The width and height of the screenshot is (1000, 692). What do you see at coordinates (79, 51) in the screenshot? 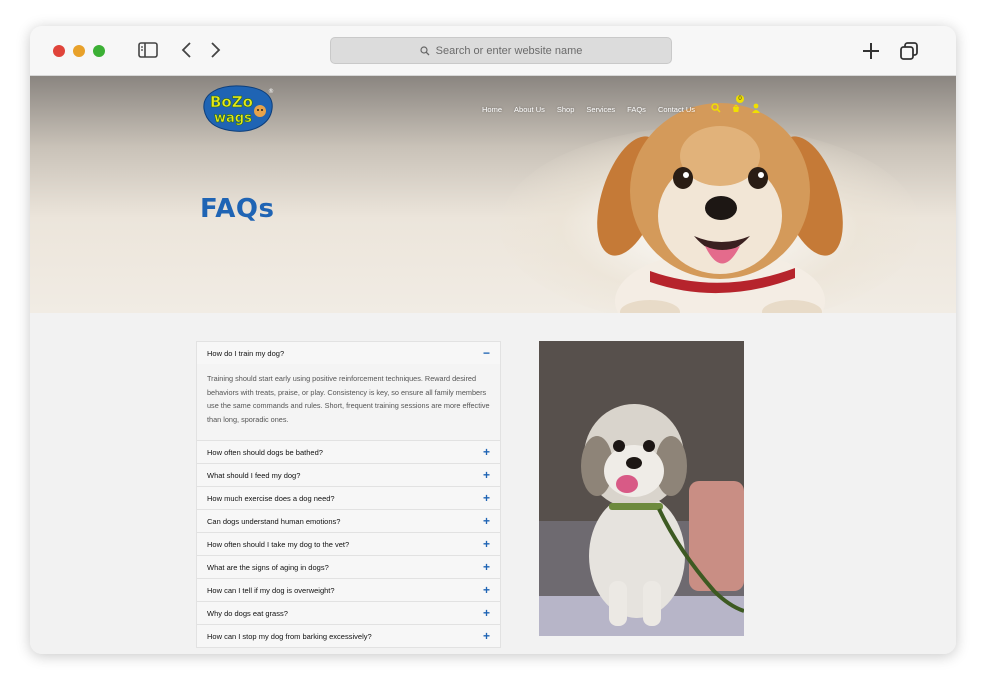
I see `minimize-window-button` at bounding box center [79, 51].